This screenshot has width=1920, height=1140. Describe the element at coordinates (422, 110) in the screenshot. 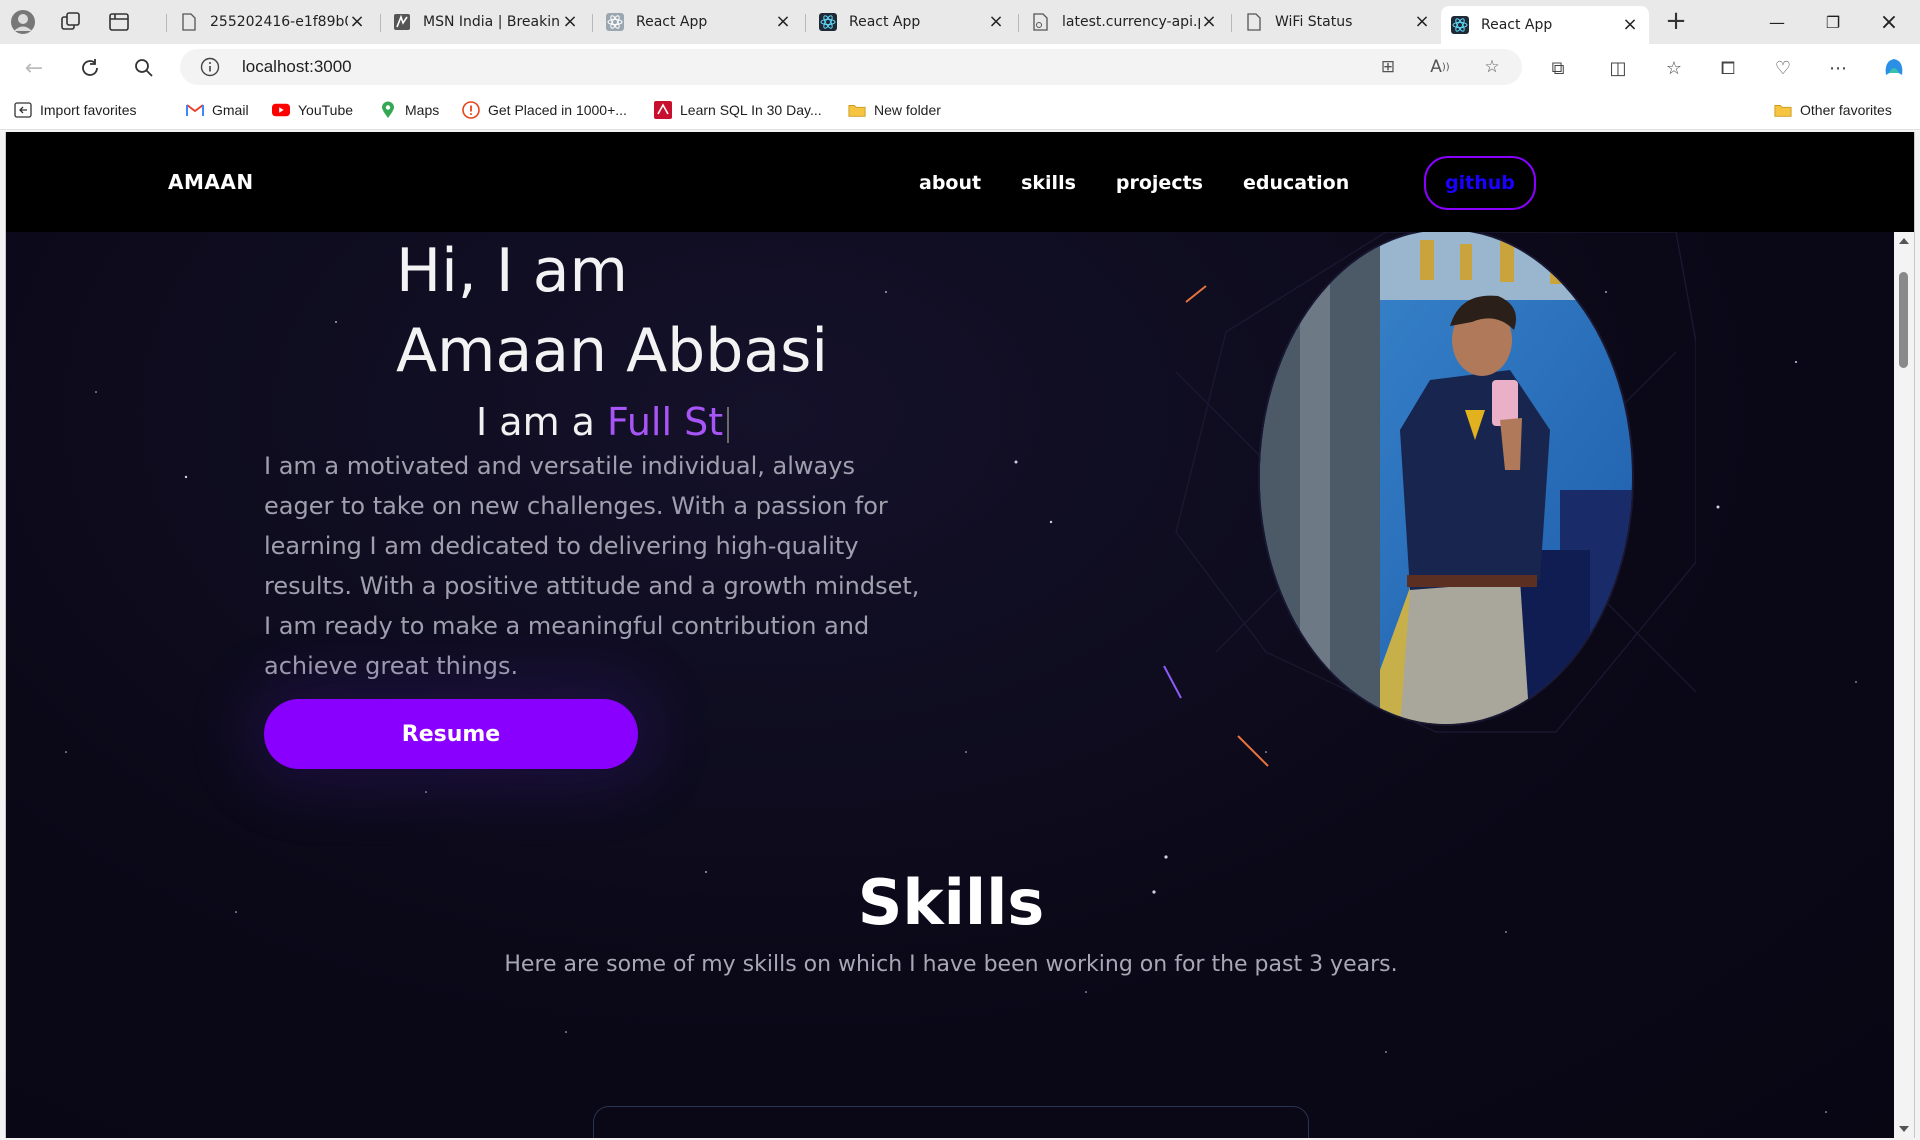

I see `bookmark-label: Maps` at that location.